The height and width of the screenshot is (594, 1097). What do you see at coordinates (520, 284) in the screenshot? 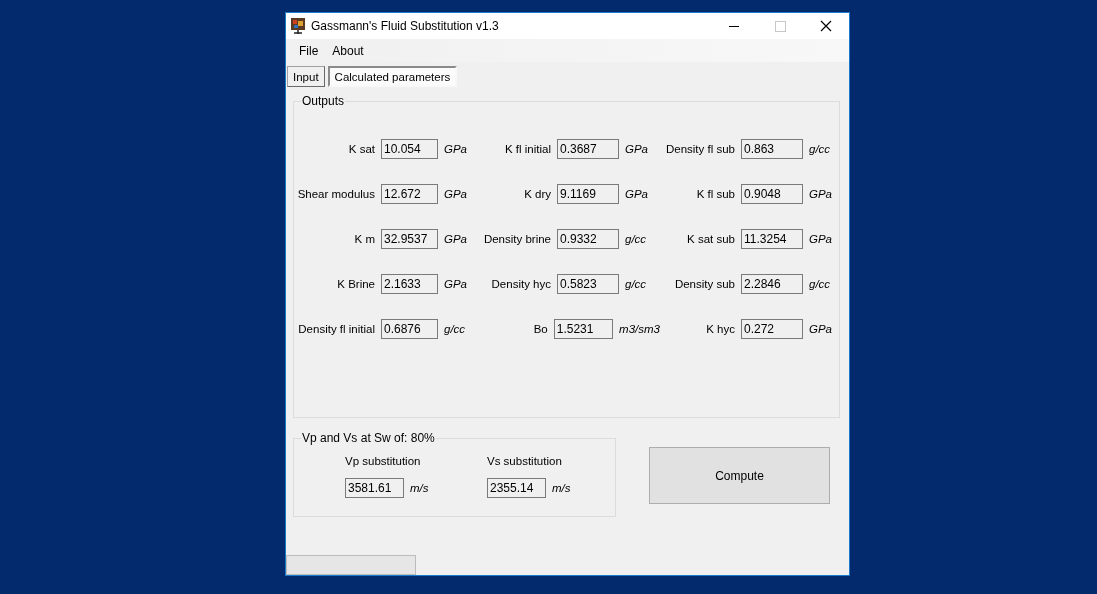
I see `field-label: Density hyc` at bounding box center [520, 284].